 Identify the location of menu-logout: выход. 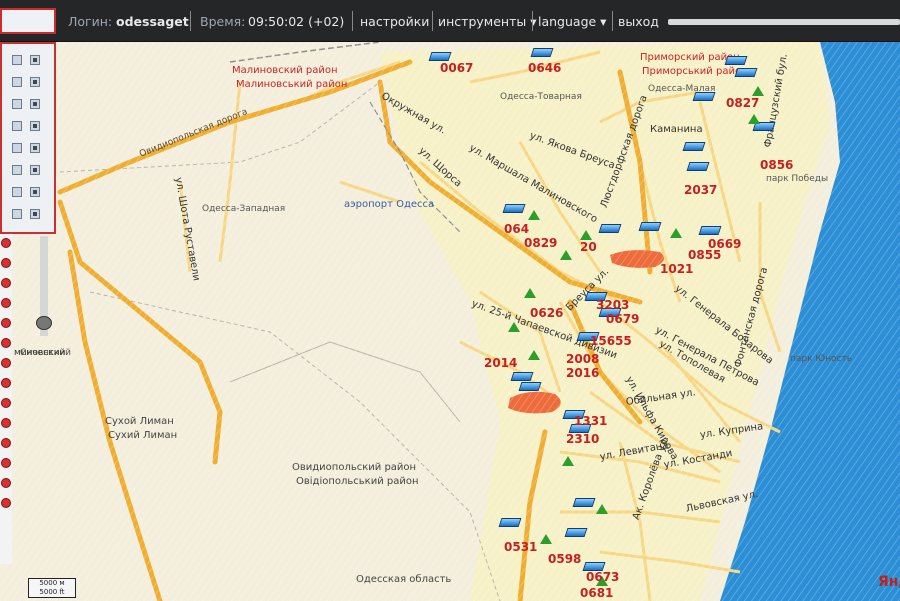
(638, 21).